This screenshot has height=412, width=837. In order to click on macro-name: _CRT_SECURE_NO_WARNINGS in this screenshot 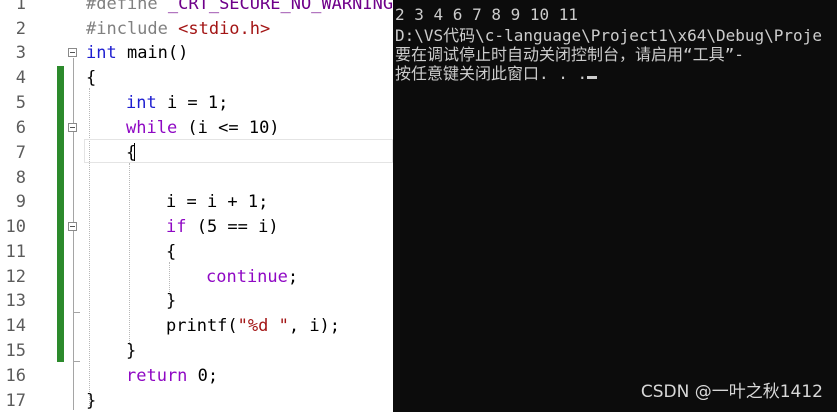, I will do `click(275, 7)`.